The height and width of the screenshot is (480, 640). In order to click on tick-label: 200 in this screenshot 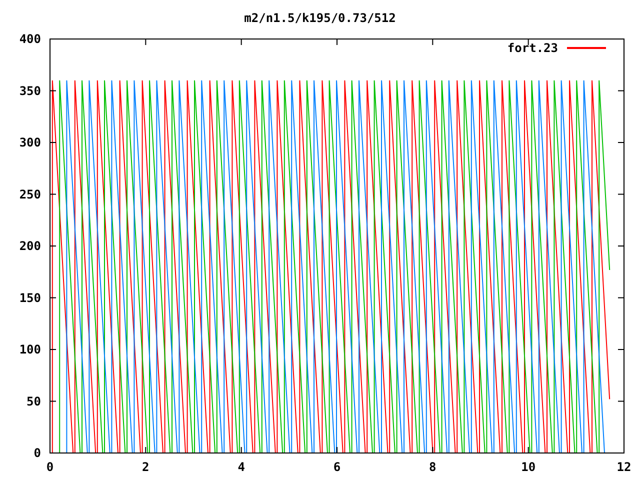, I will do `click(30, 246)`.